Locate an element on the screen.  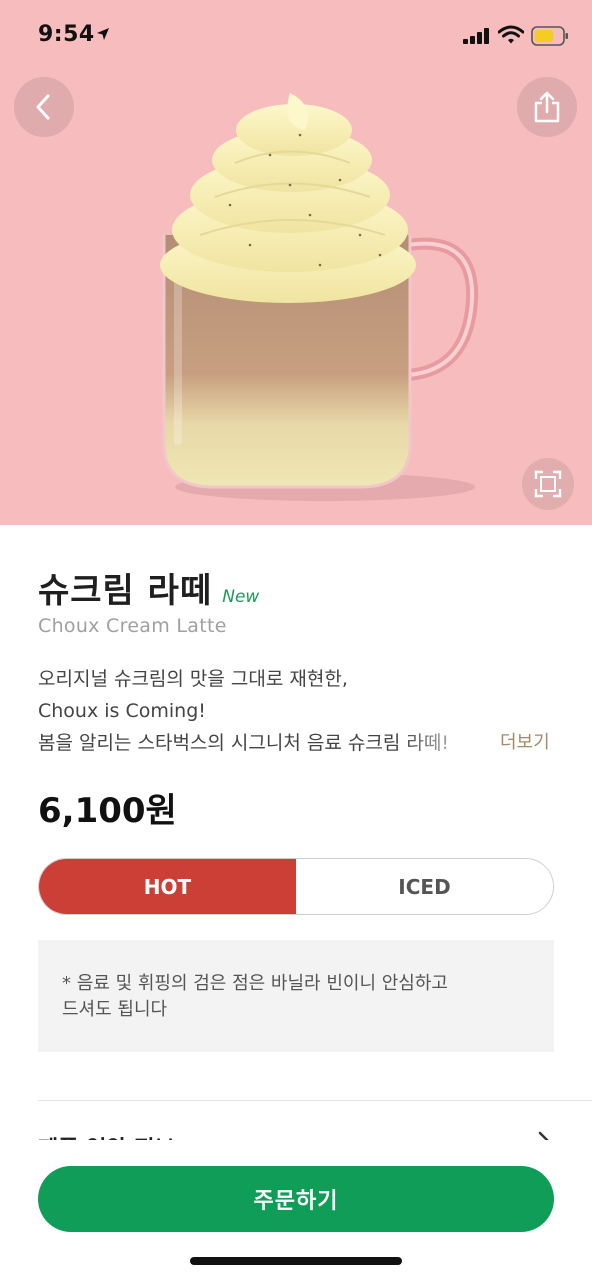
temperature-toggle: HOT ICED is located at coordinates (296, 886).